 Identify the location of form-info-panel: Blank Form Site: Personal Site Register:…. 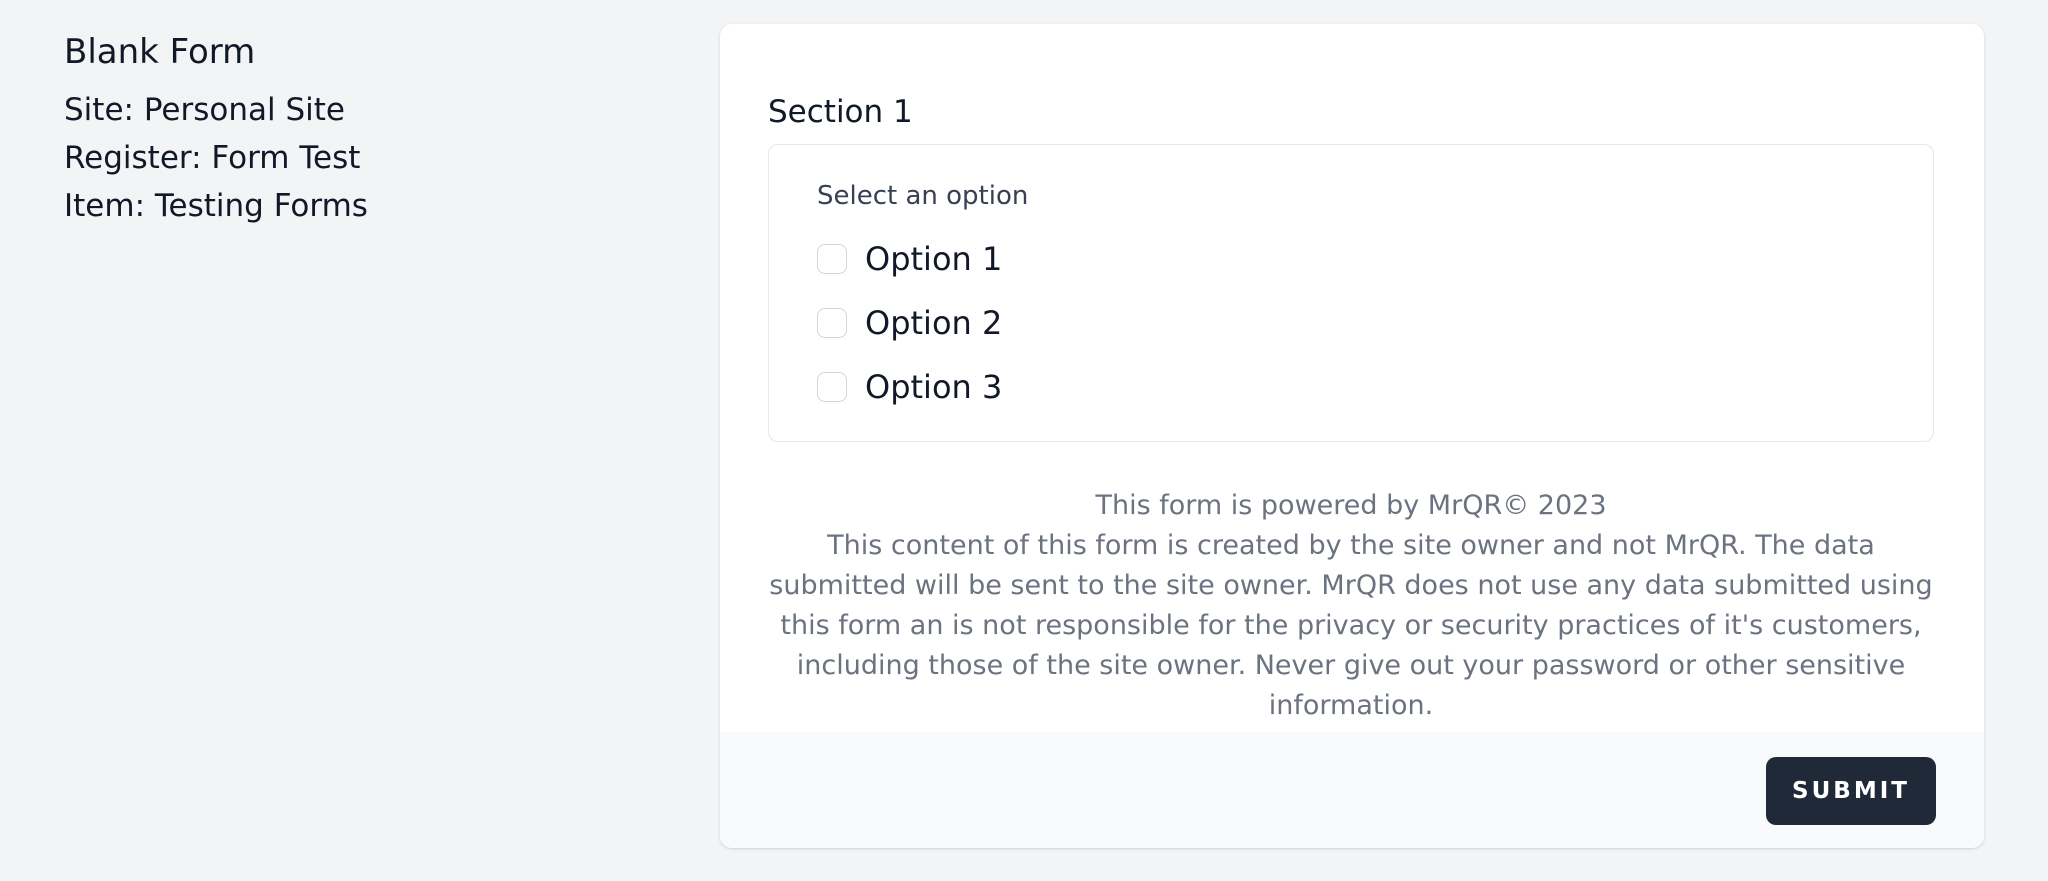
(344, 129).